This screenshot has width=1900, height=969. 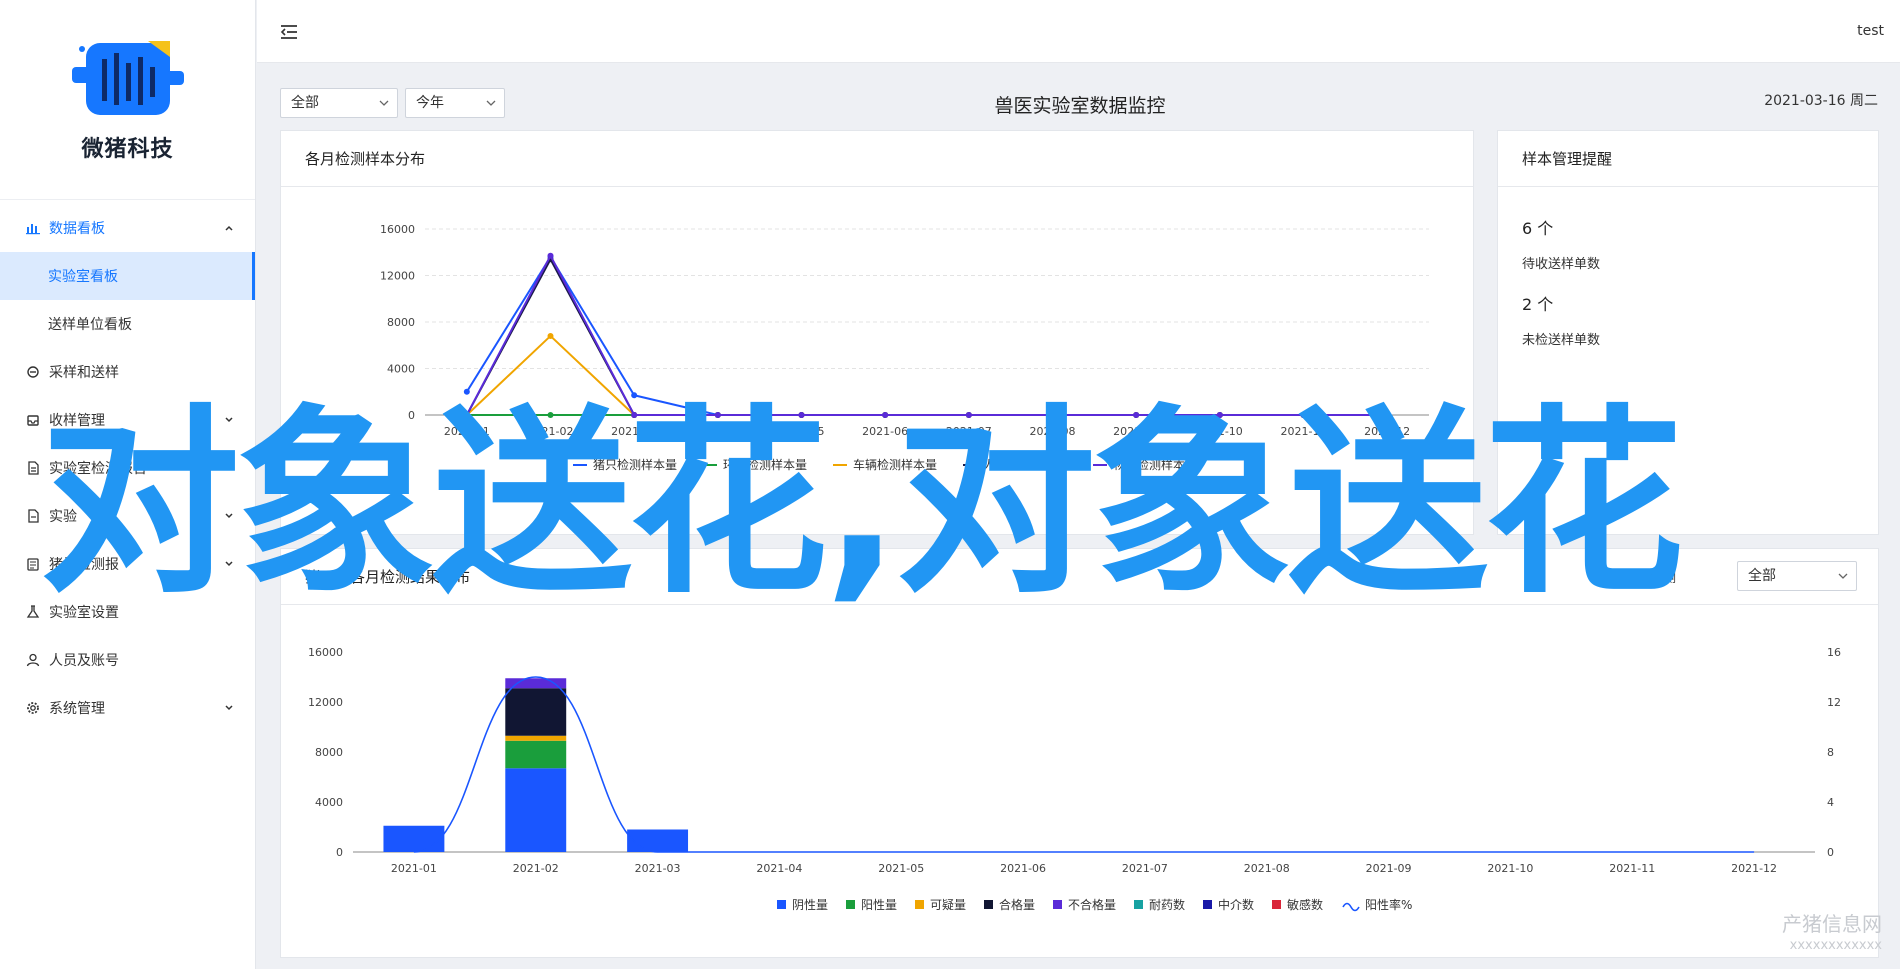 I want to click on y-tick-label: 8000, so click(x=401, y=322).